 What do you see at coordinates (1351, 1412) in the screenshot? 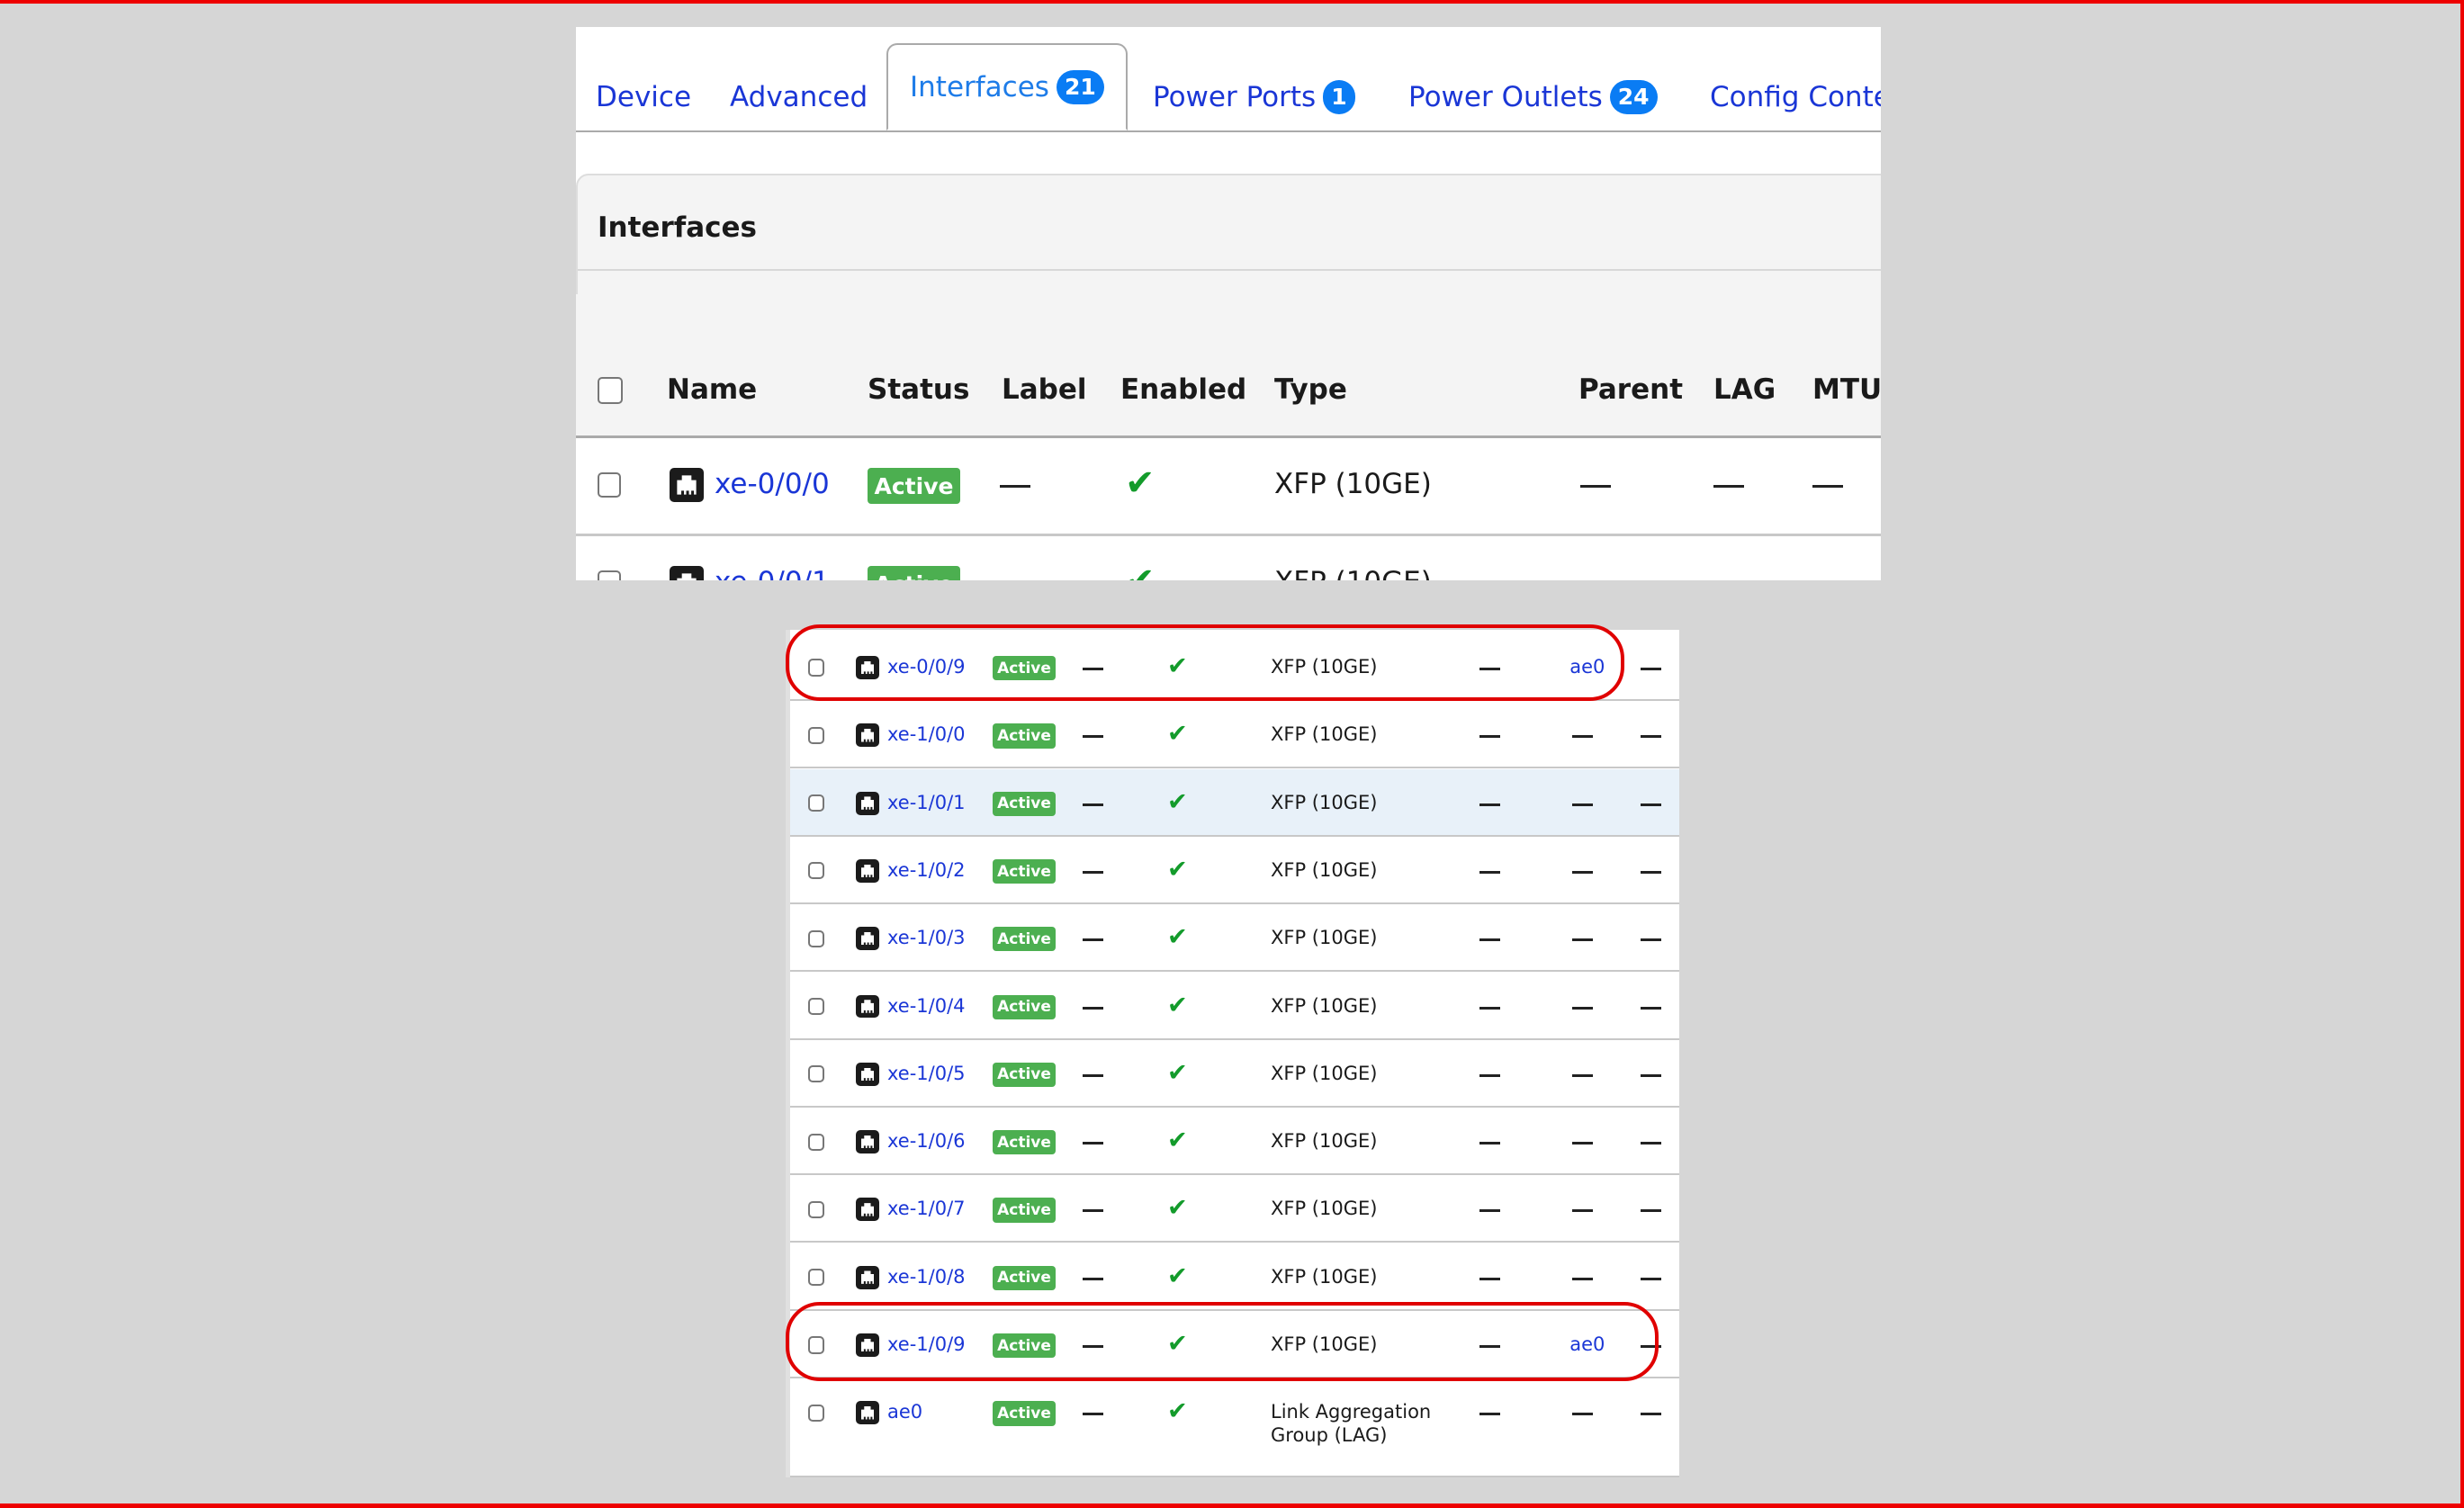
I see `type-line: Link Aggregation` at bounding box center [1351, 1412].